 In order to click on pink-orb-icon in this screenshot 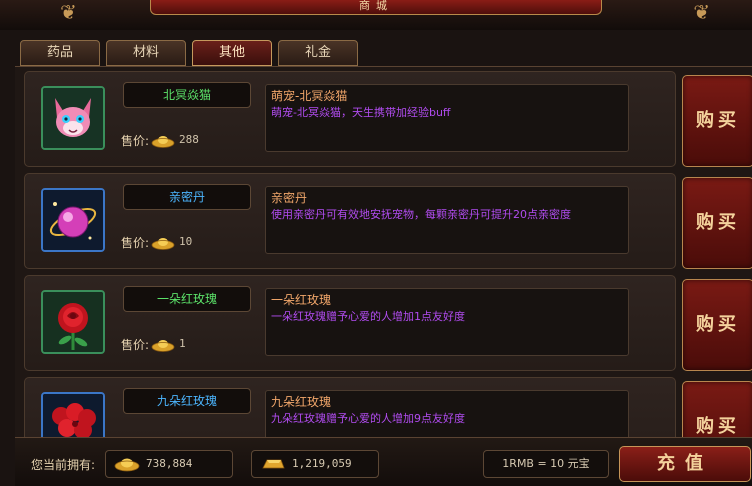, I will do `click(73, 220)`.